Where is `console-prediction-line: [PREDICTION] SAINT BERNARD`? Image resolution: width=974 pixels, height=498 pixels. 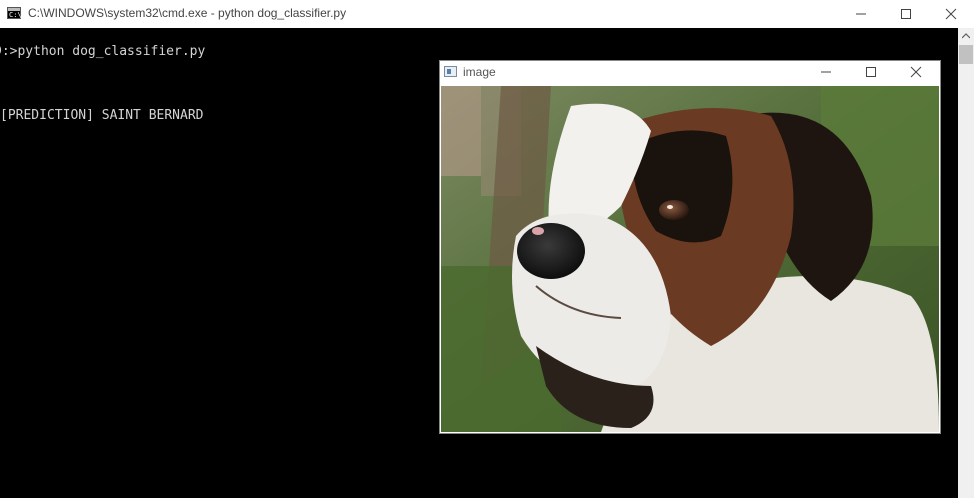
console-prediction-line: [PREDICTION] SAINT BERNARD is located at coordinates (102, 115).